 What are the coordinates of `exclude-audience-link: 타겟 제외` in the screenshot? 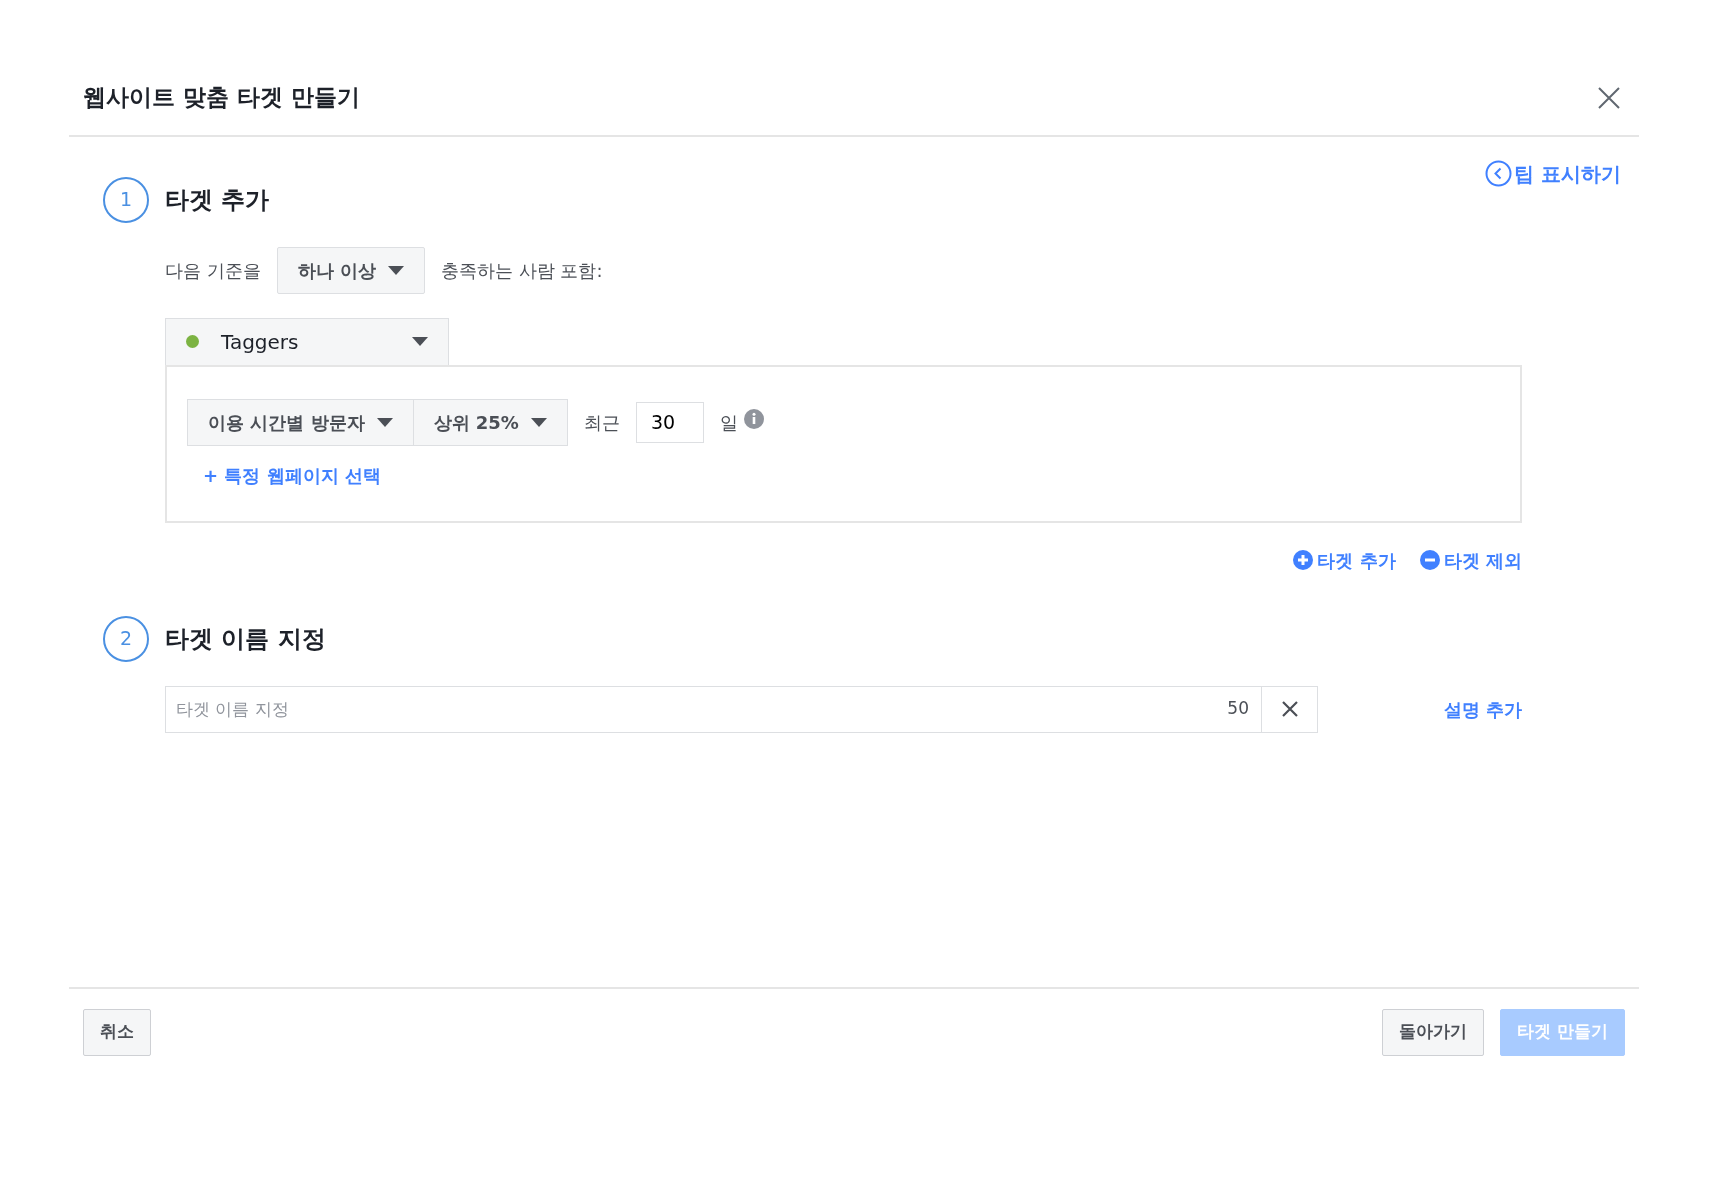 It's located at (1470, 560).